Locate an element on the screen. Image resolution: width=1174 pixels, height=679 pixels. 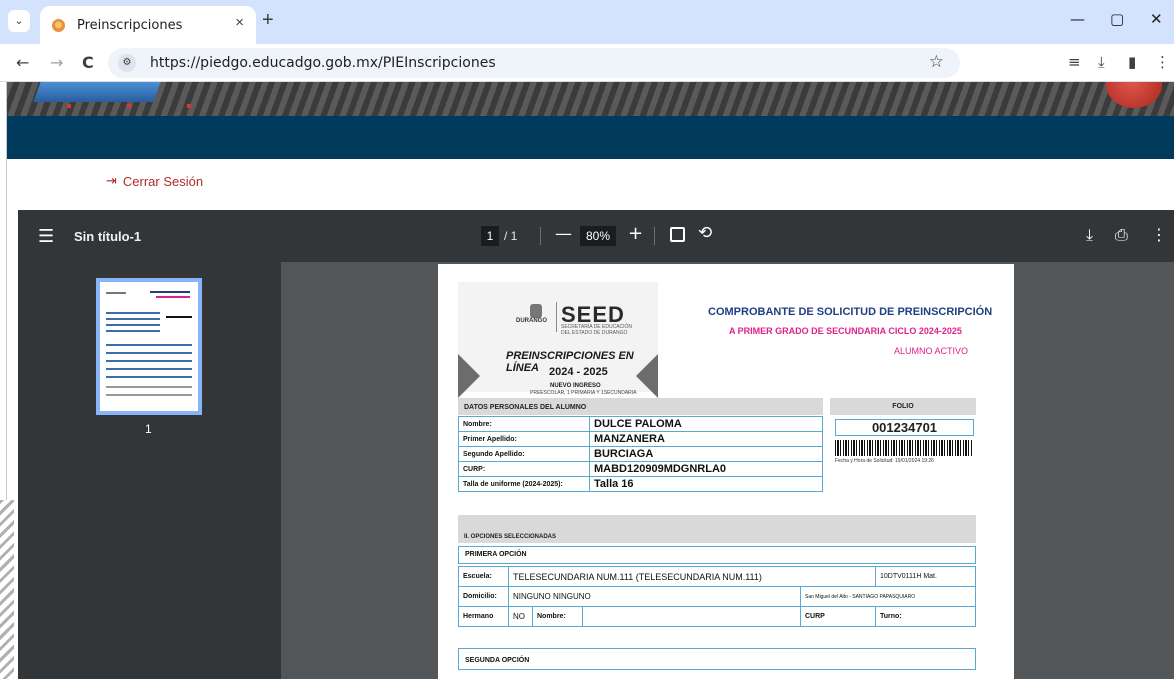
field-value: MABD120909MDGNRLA0 is located at coordinates (706, 469).